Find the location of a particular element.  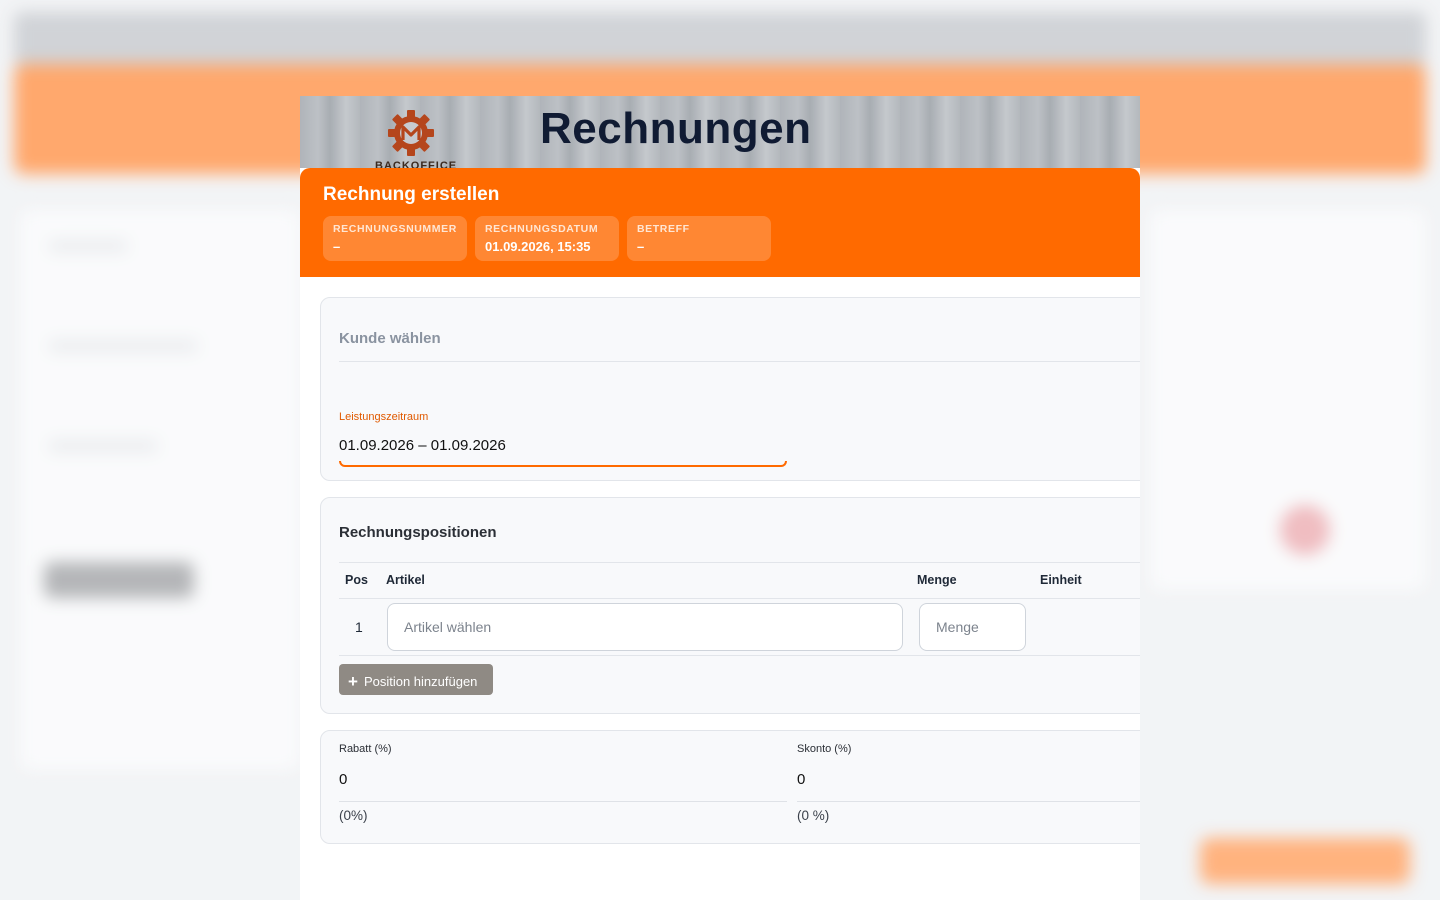

column-header-article: Artikel is located at coordinates (405, 580).